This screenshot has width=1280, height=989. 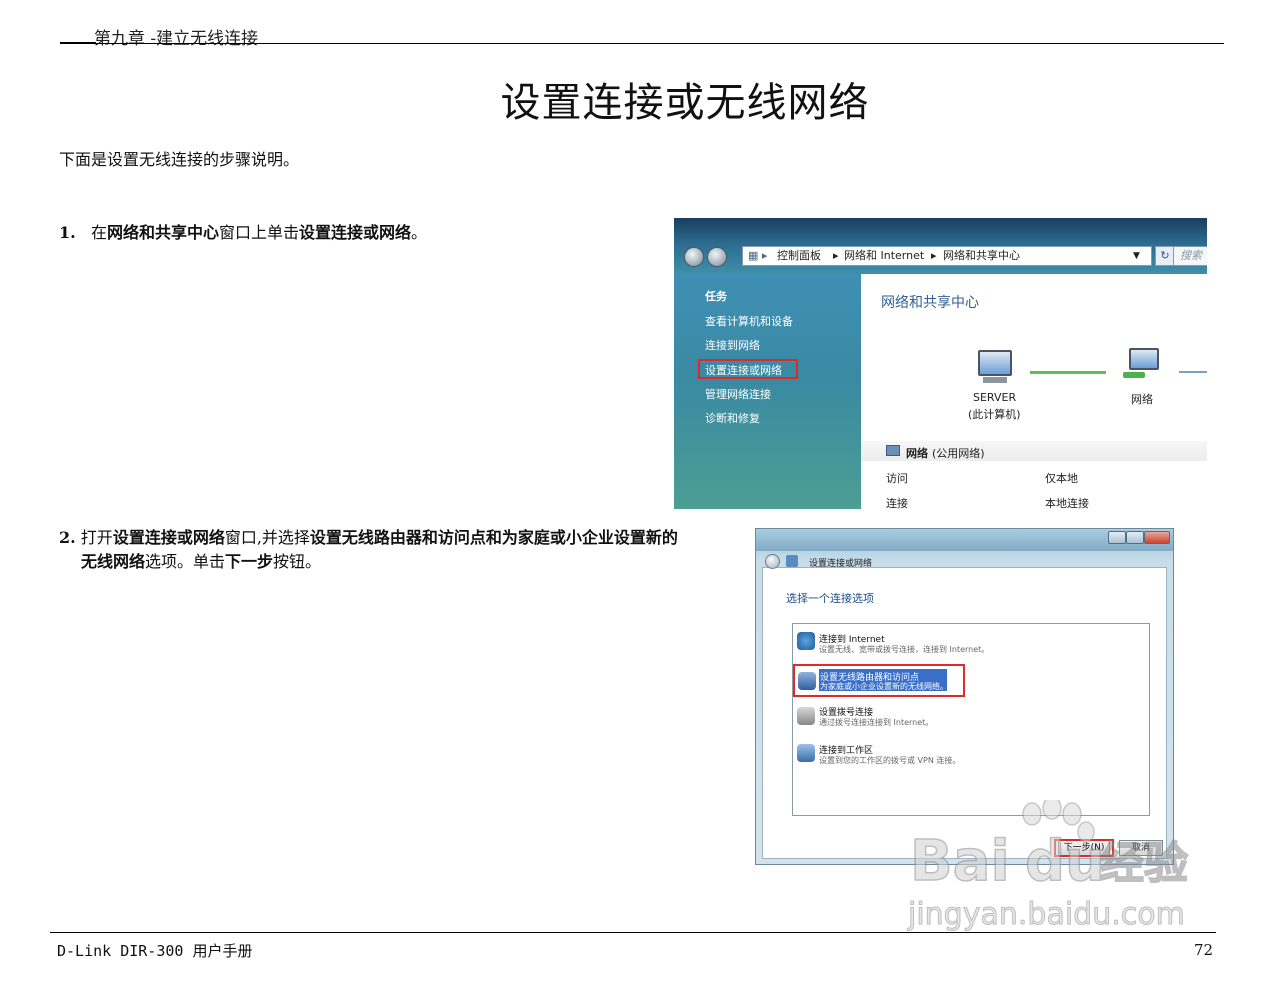 I want to click on network-icon, so click(x=1144, y=359).